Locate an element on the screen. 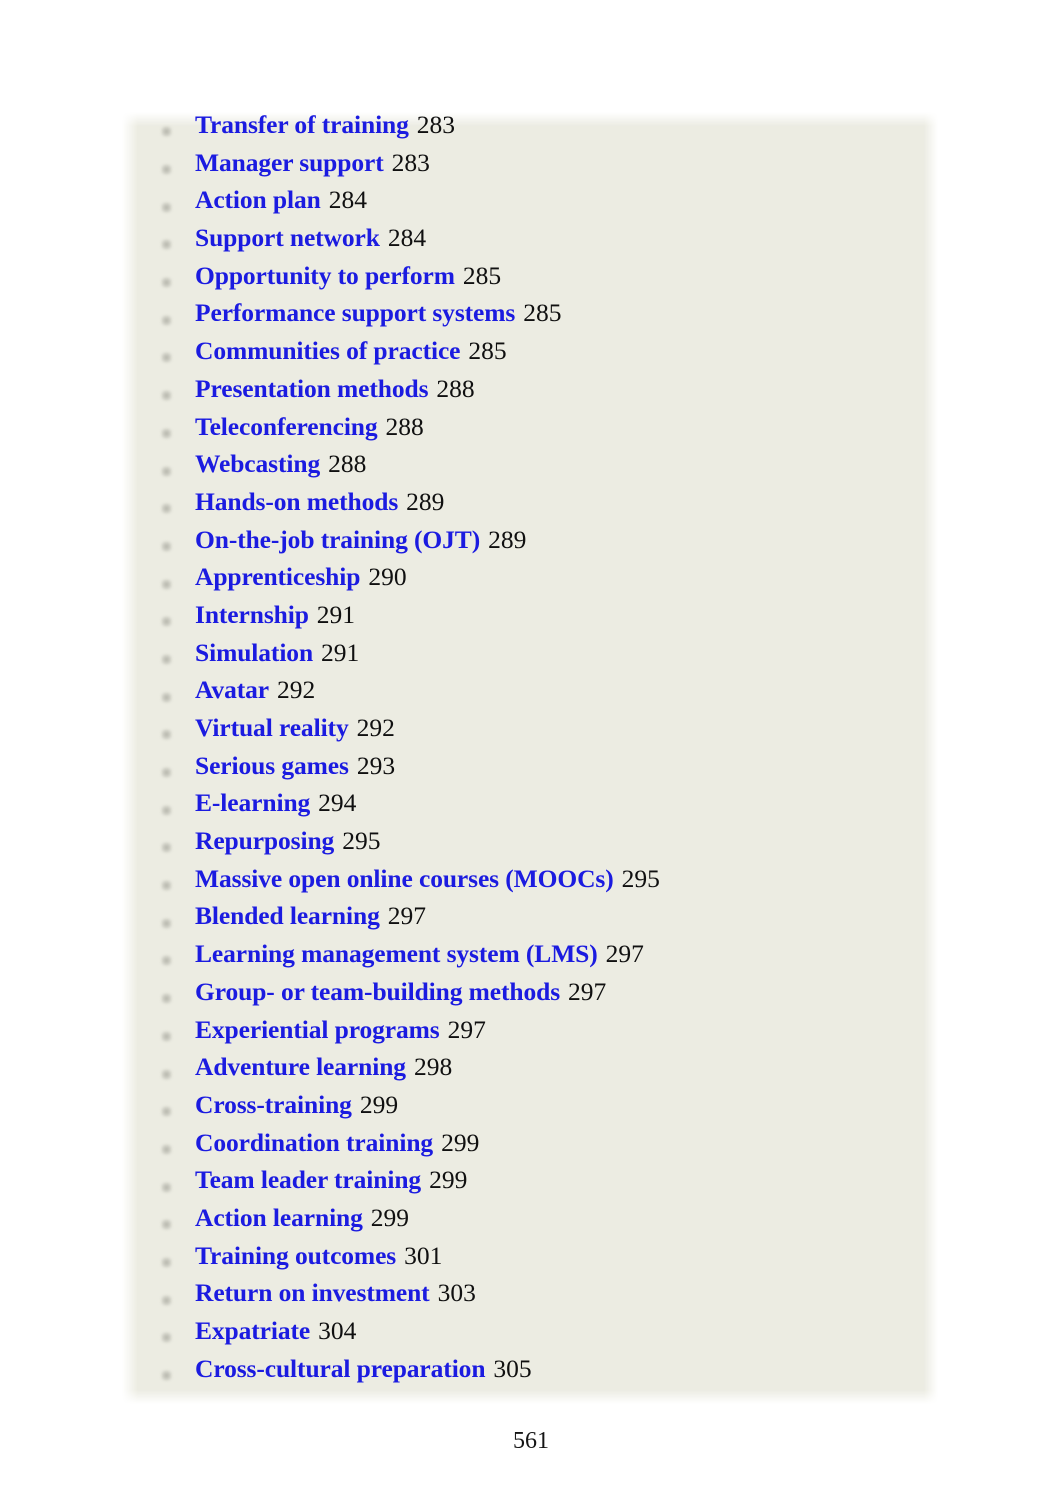 The width and height of the screenshot is (1062, 1504). toc-entry-title: Coordination training is located at coordinates (314, 1143).